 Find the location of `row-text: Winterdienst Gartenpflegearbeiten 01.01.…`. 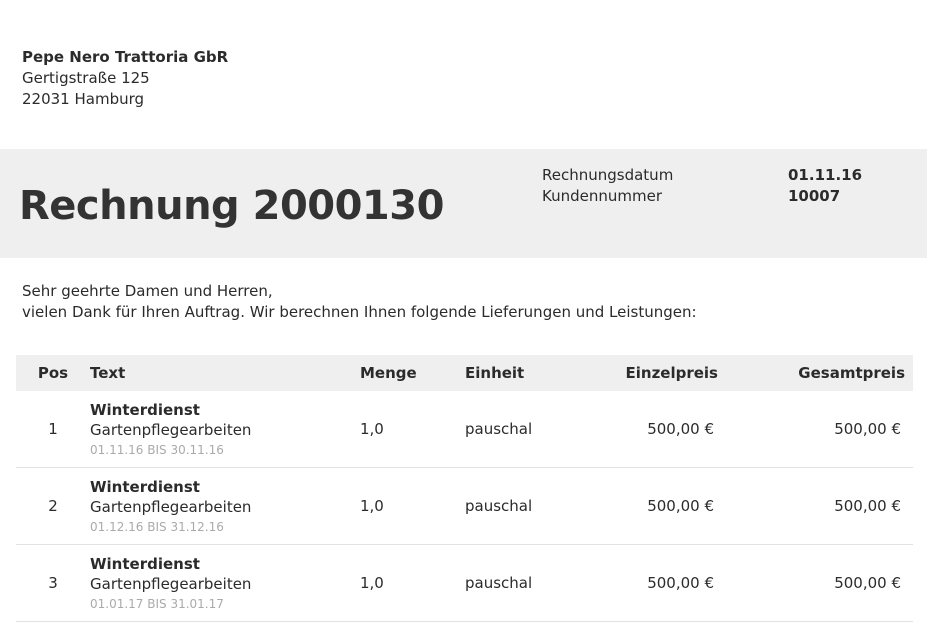

row-text: Winterdienst Gartenpflegearbeiten 01.01.… is located at coordinates (225, 583).